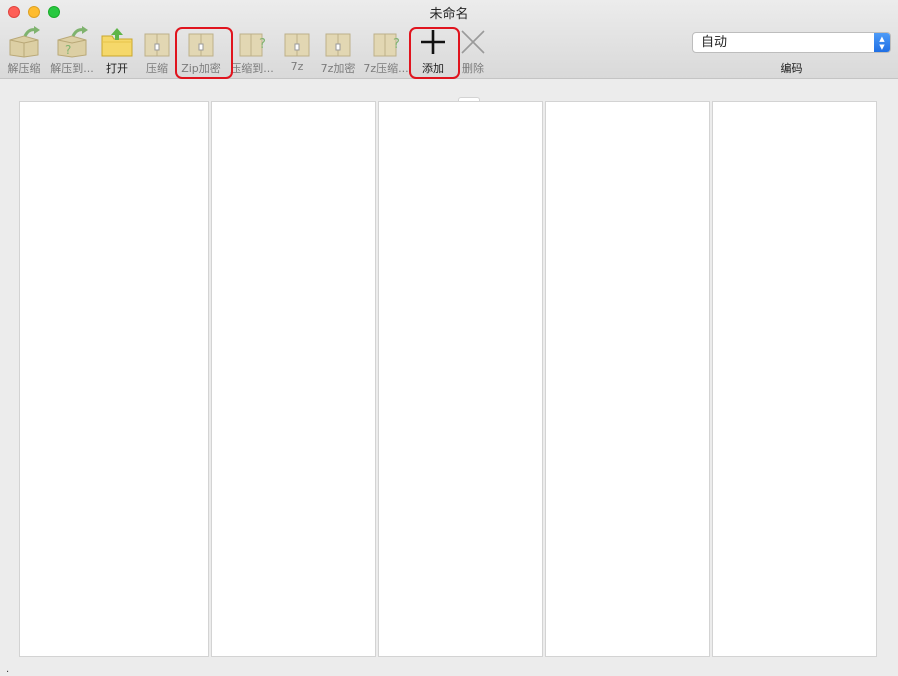  I want to click on compress-label: 压缩, so click(157, 68).